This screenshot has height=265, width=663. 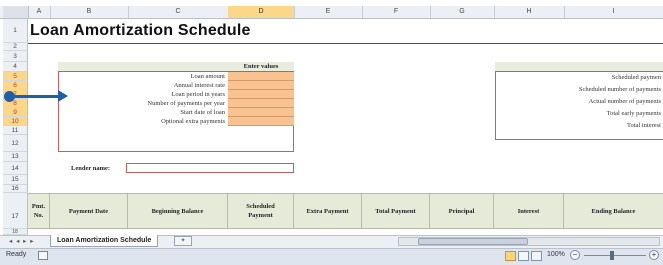 What do you see at coordinates (178, 211) in the screenshot?
I see `header-beginning-balance: Beginning Balance` at bounding box center [178, 211].